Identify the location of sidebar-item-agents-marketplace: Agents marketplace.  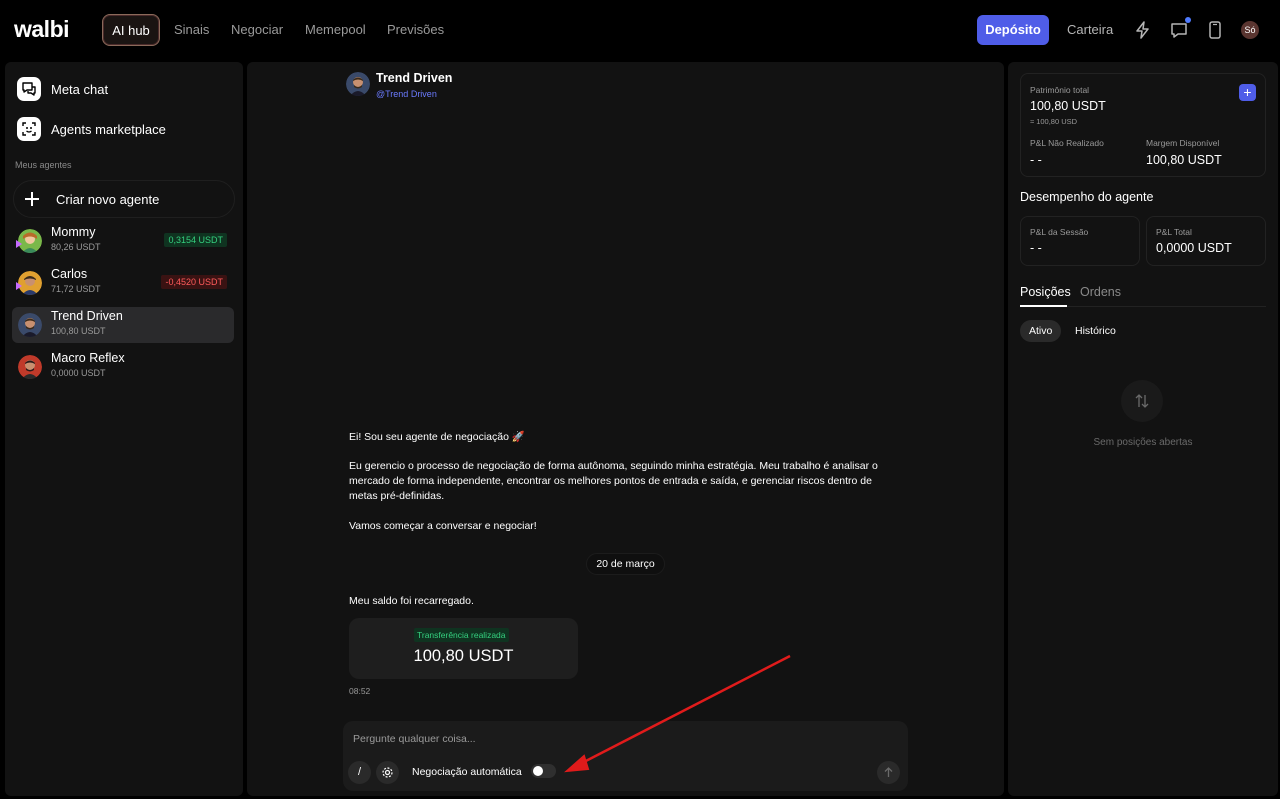
(91, 129).